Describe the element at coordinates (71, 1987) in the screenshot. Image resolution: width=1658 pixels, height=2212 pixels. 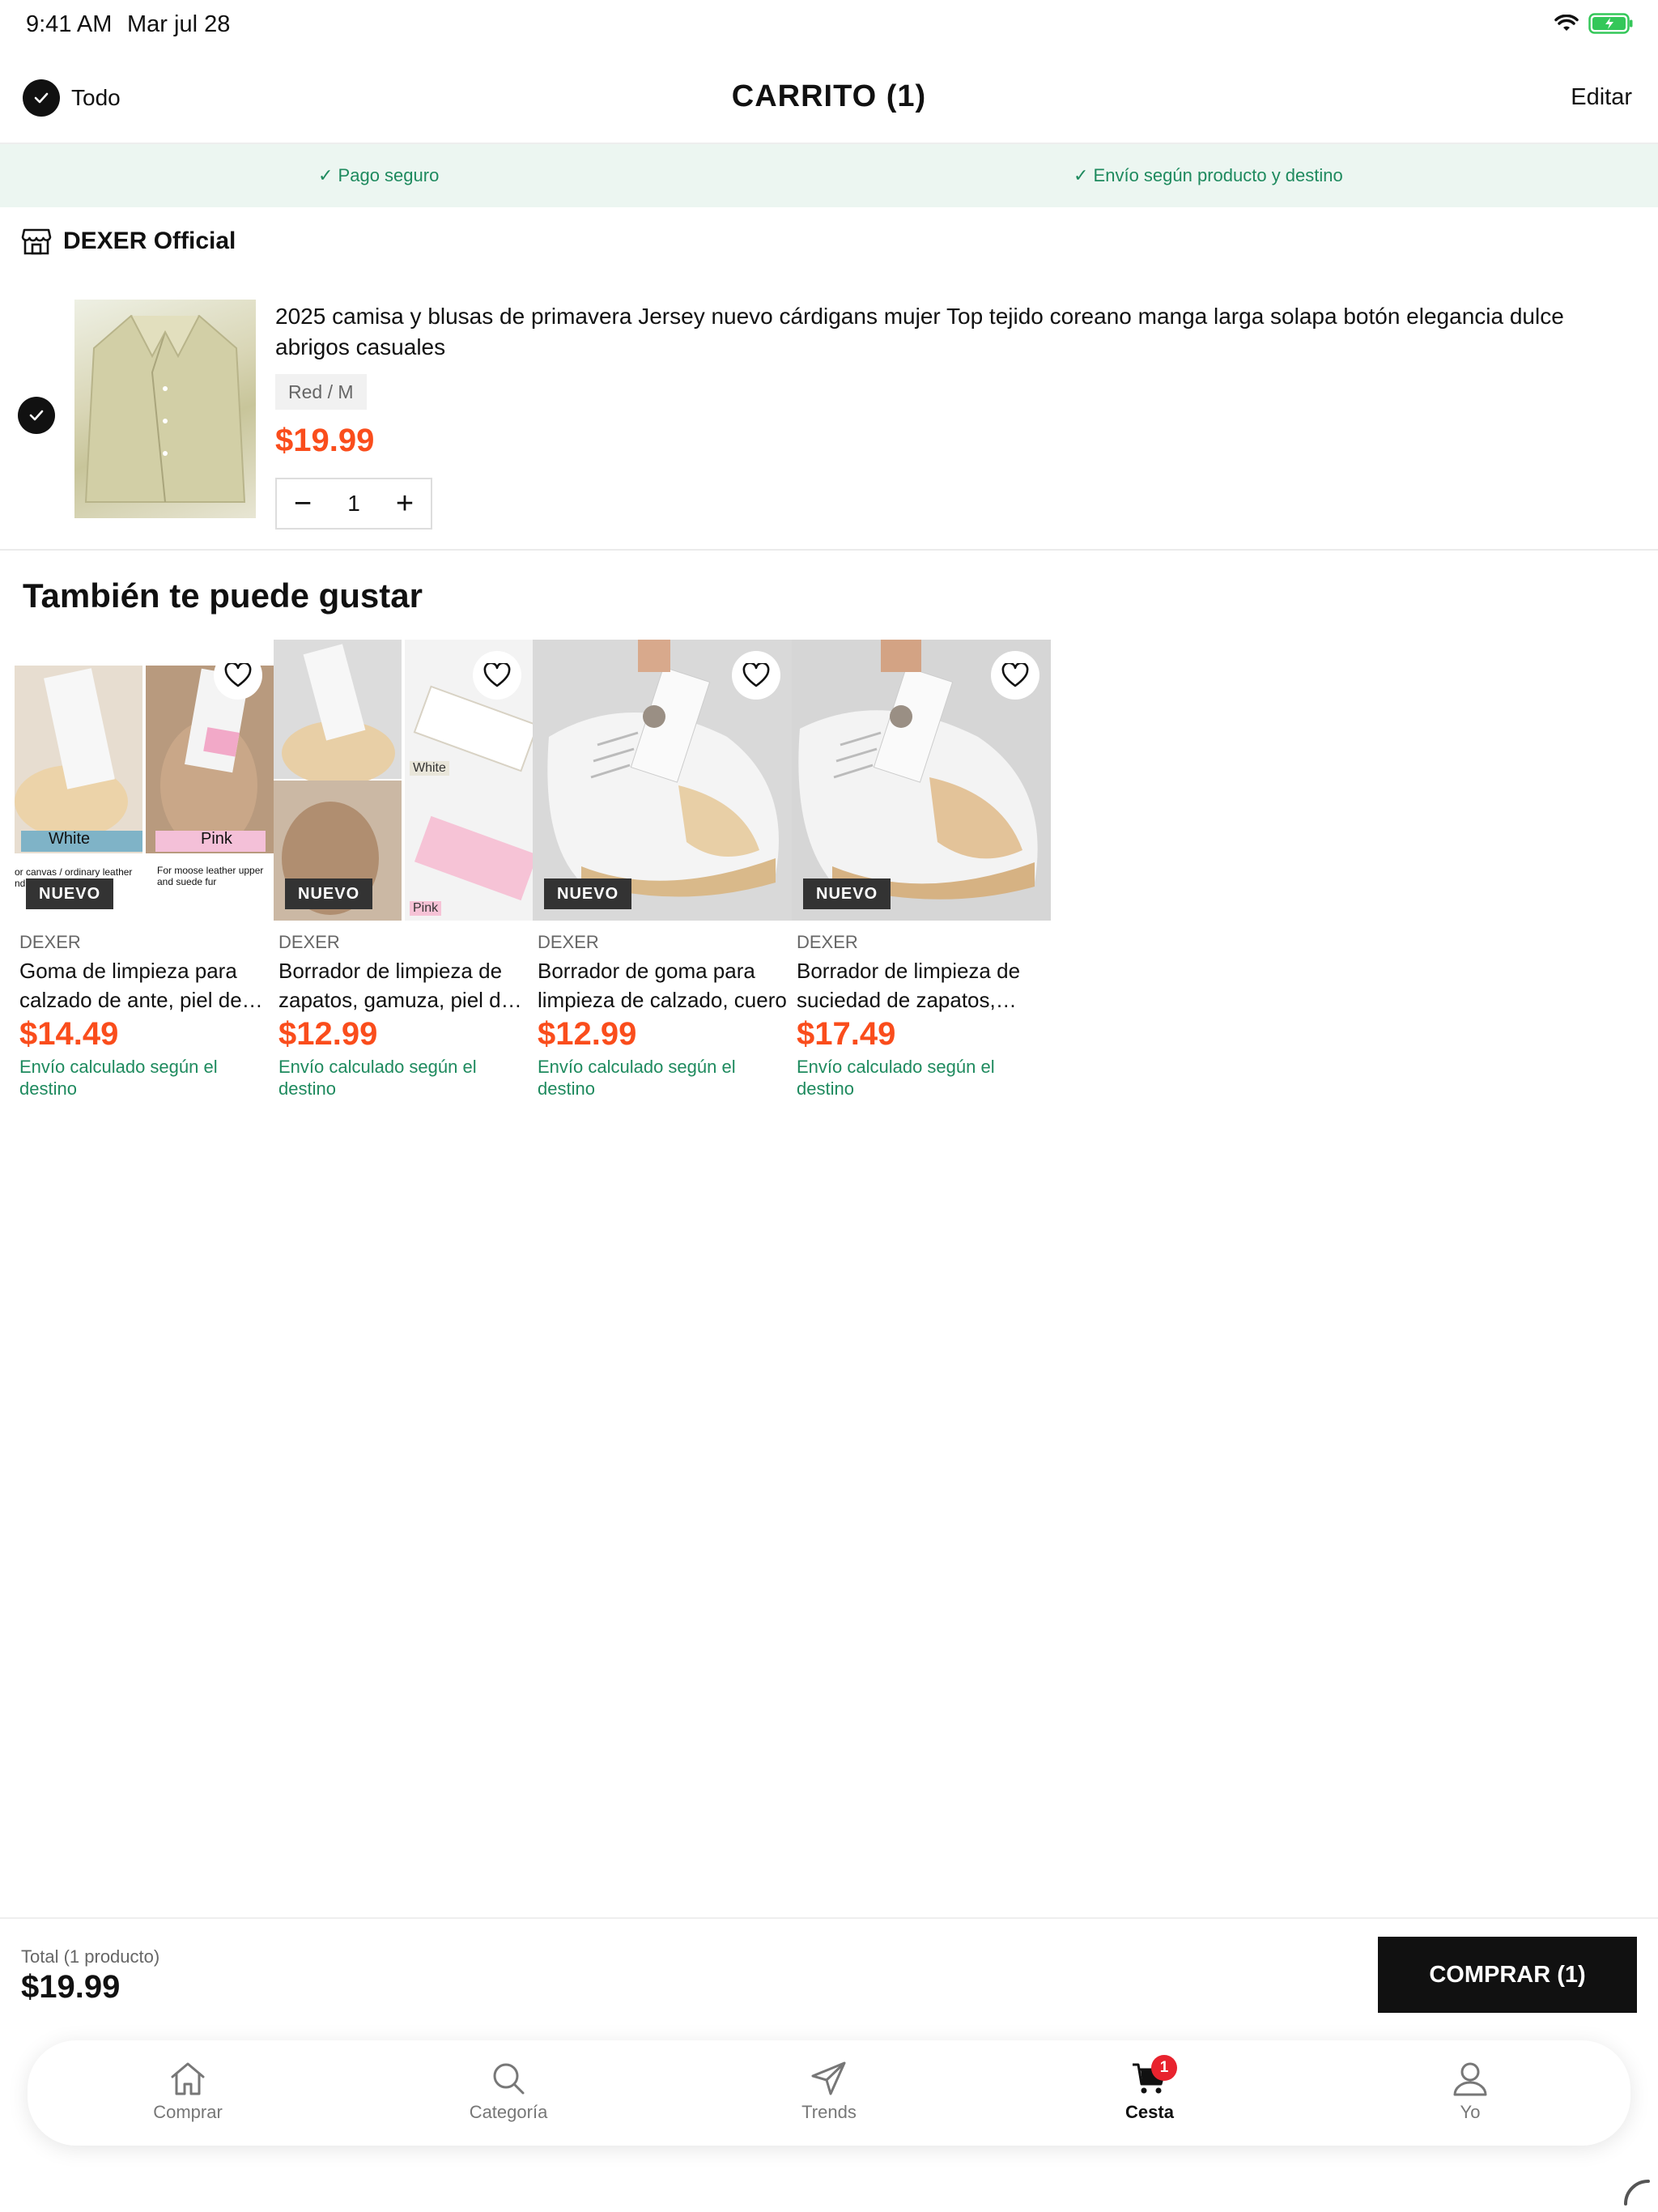
I see `total-amount: $19.99` at that location.